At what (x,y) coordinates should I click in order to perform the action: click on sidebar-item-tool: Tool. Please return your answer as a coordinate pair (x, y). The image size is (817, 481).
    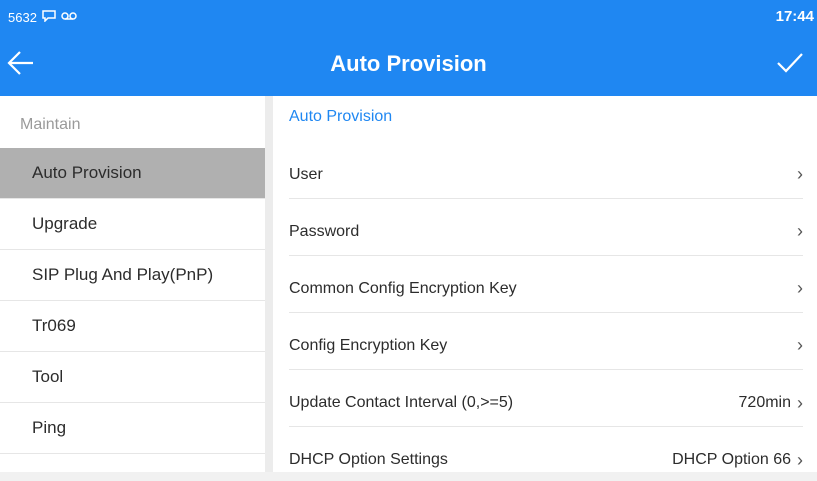
    Looking at the image, I should click on (132, 377).